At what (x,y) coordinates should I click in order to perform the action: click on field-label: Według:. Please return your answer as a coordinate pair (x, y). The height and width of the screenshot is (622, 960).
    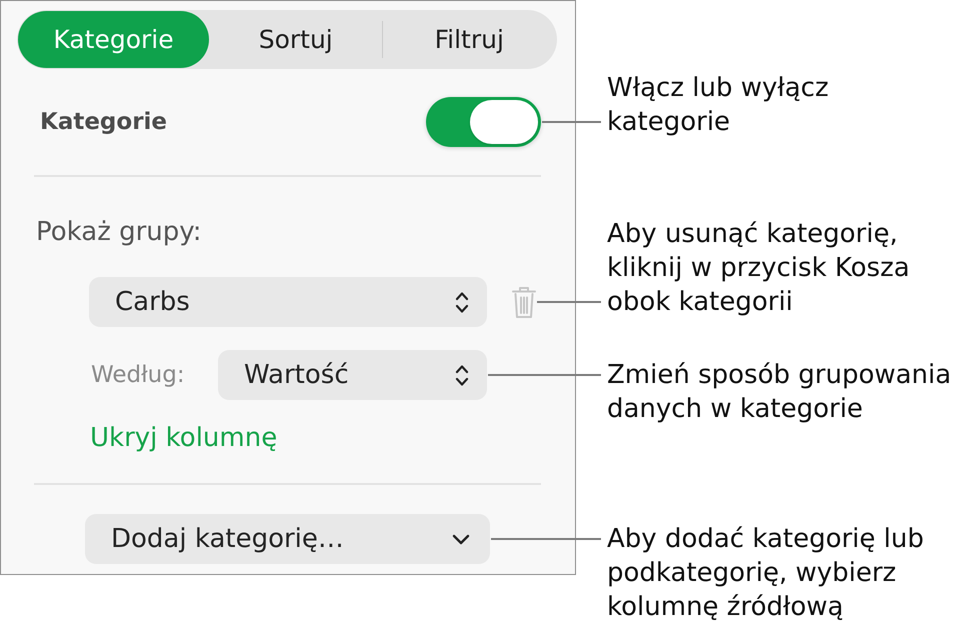
    Looking at the image, I should click on (138, 375).